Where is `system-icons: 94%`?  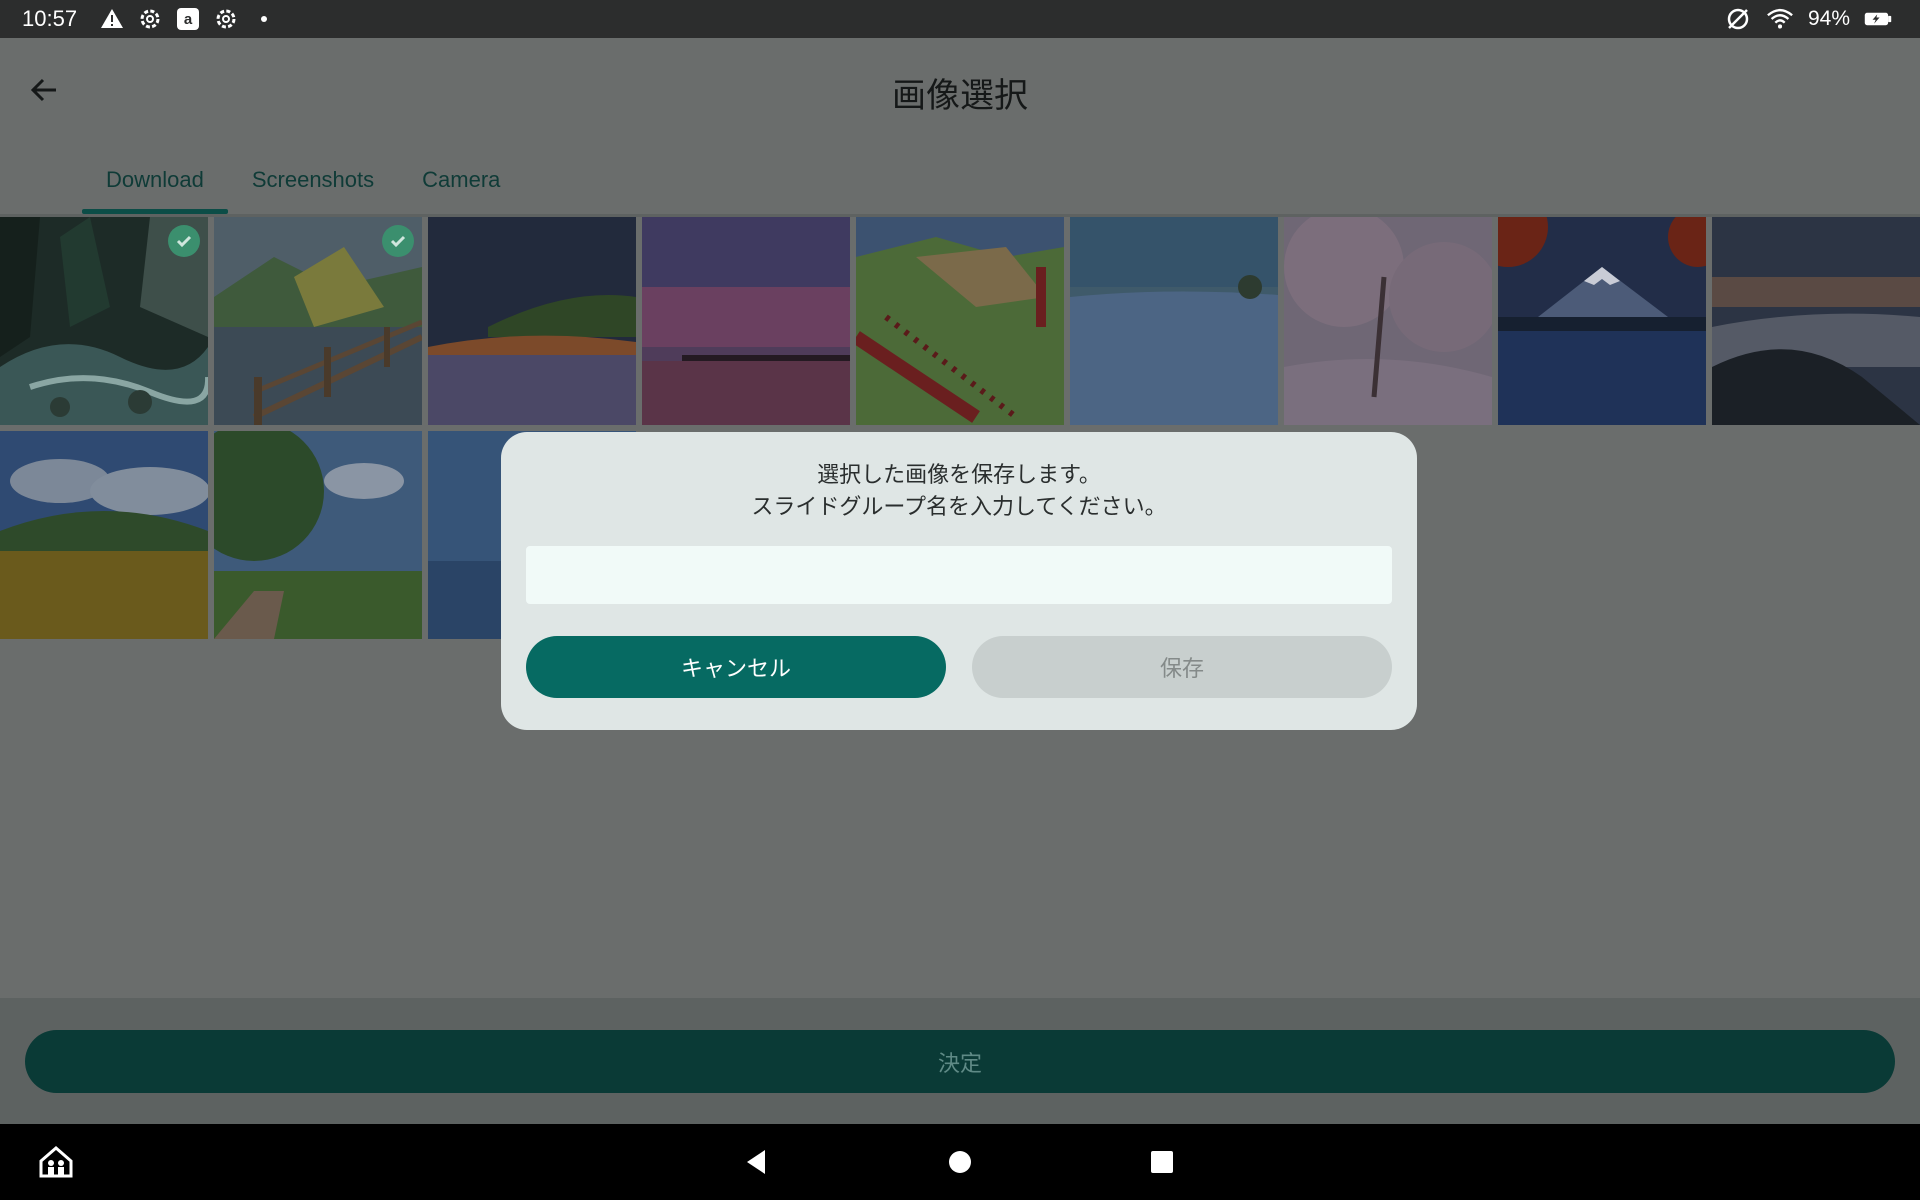
system-icons: 94% is located at coordinates (1808, 19).